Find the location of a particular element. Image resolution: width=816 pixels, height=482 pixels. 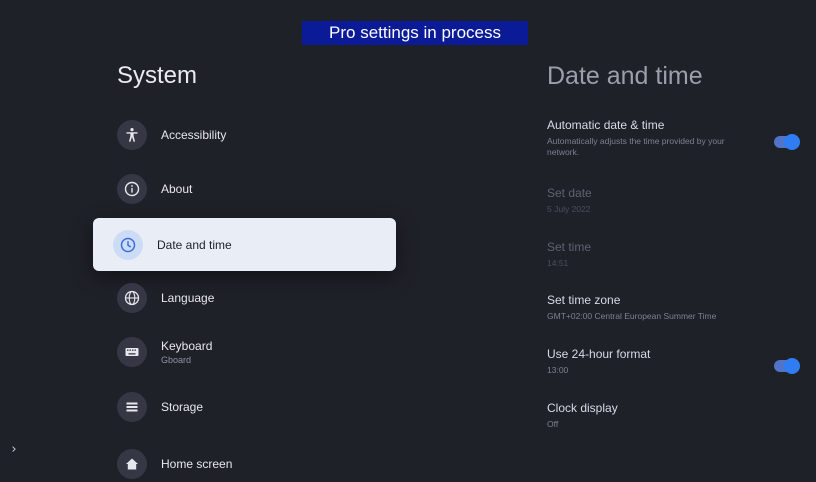

menu-item-keyboard: Keyboard Gboard is located at coordinates (164, 352).